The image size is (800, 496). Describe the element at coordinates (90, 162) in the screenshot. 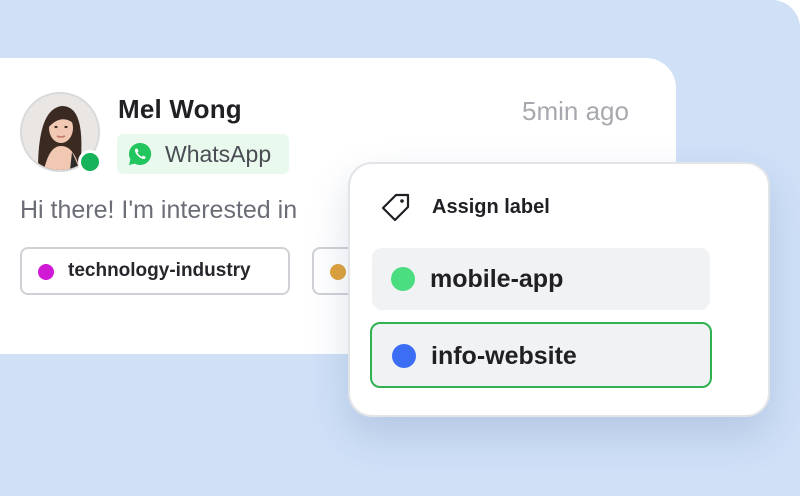

I see `online-status-dot` at that location.